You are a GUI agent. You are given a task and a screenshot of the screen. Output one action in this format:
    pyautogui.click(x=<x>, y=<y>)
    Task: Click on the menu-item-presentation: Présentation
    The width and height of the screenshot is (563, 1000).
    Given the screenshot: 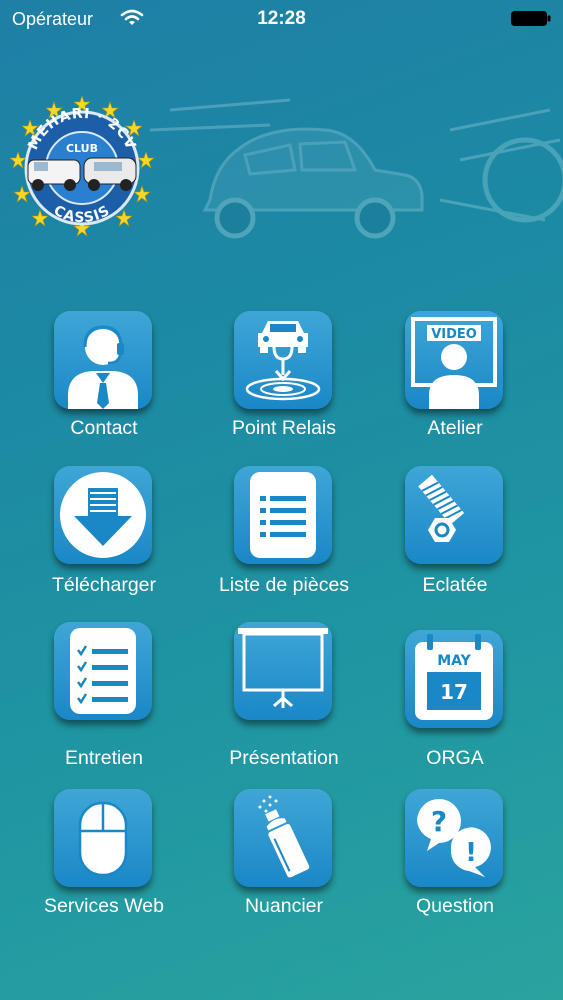 What is the action you would take?
    pyautogui.click(x=284, y=695)
    